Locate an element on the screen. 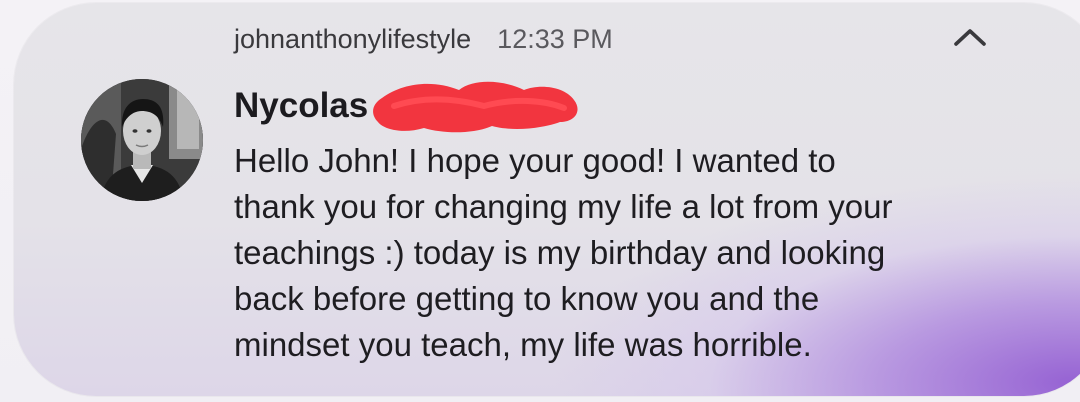  profile-photo is located at coordinates (142, 140).